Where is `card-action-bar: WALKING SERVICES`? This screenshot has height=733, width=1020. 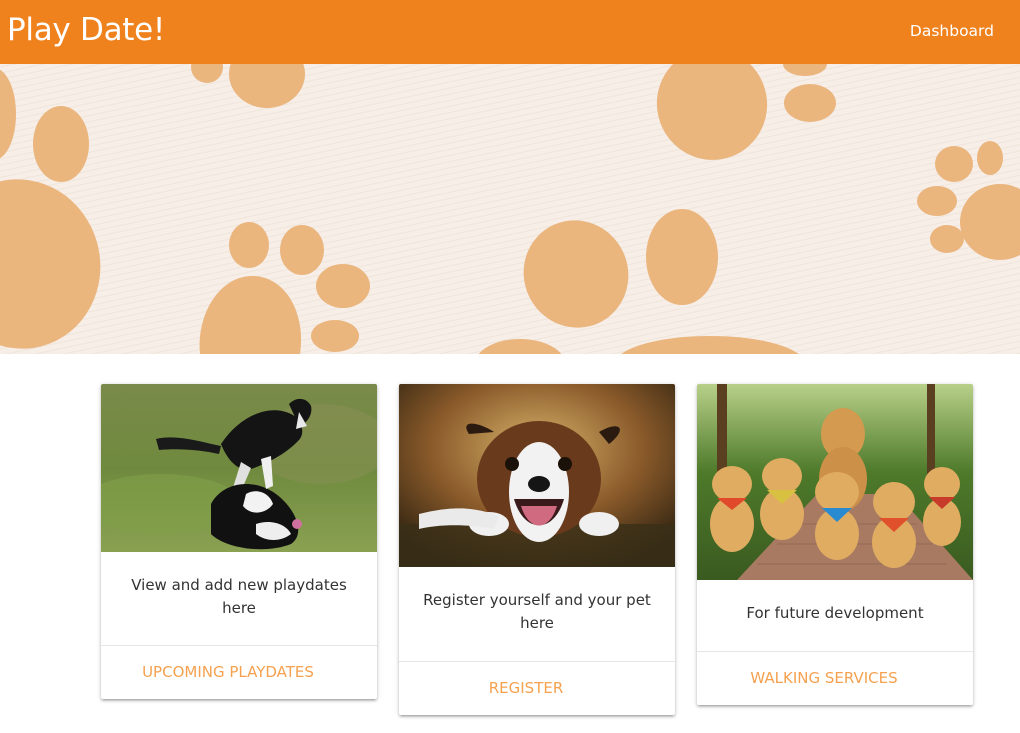
card-action-bar: WALKING SERVICES is located at coordinates (835, 678).